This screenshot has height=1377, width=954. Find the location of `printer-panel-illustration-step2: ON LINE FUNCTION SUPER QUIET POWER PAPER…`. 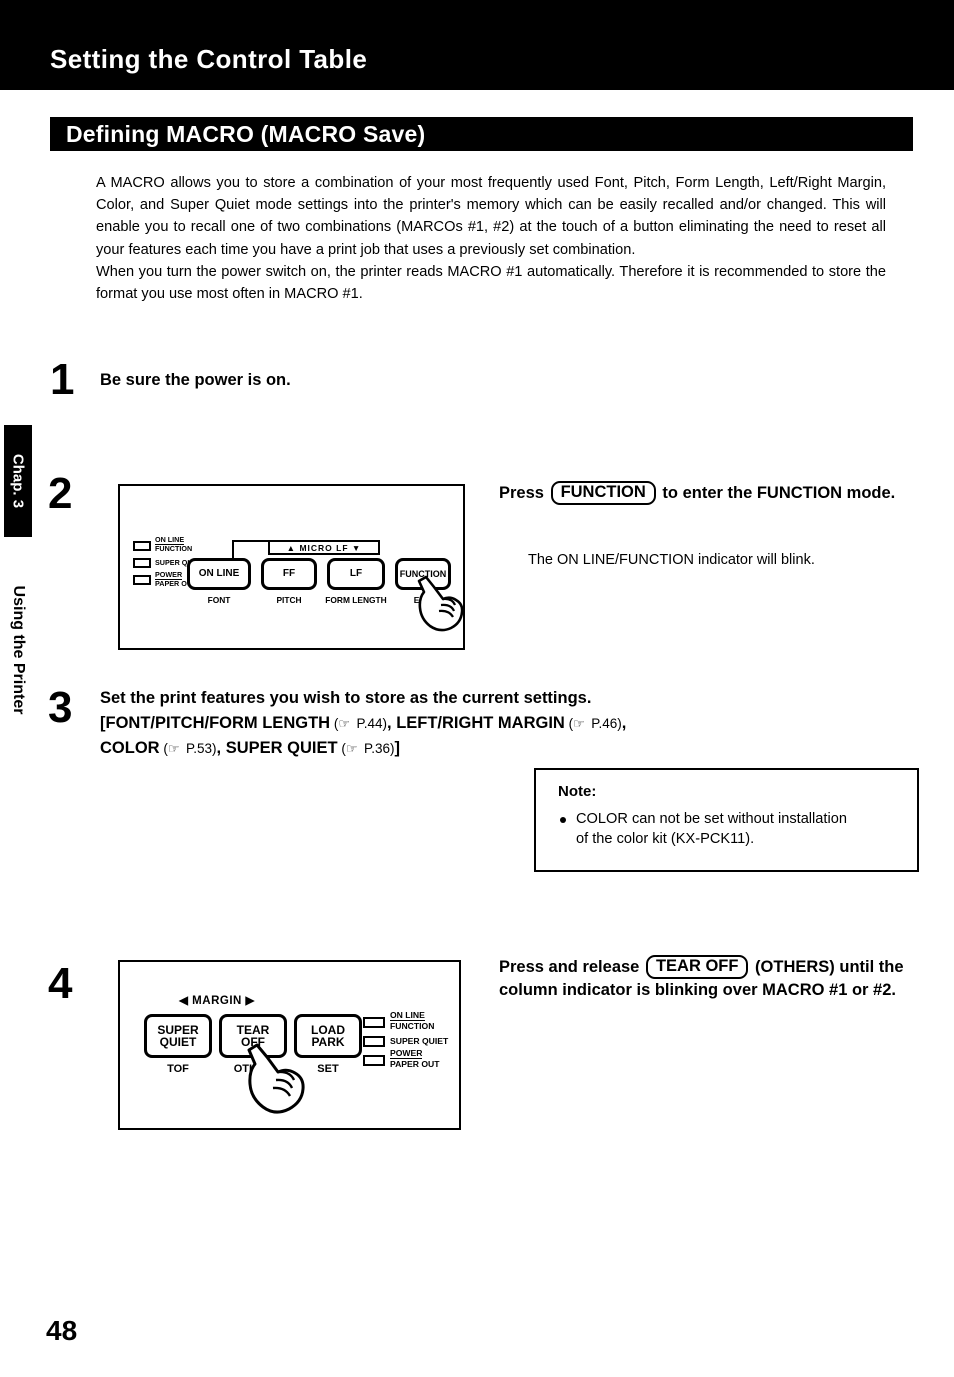

printer-panel-illustration-step2: ON LINE FUNCTION SUPER QUIET POWER PAPER… is located at coordinates (291, 567).